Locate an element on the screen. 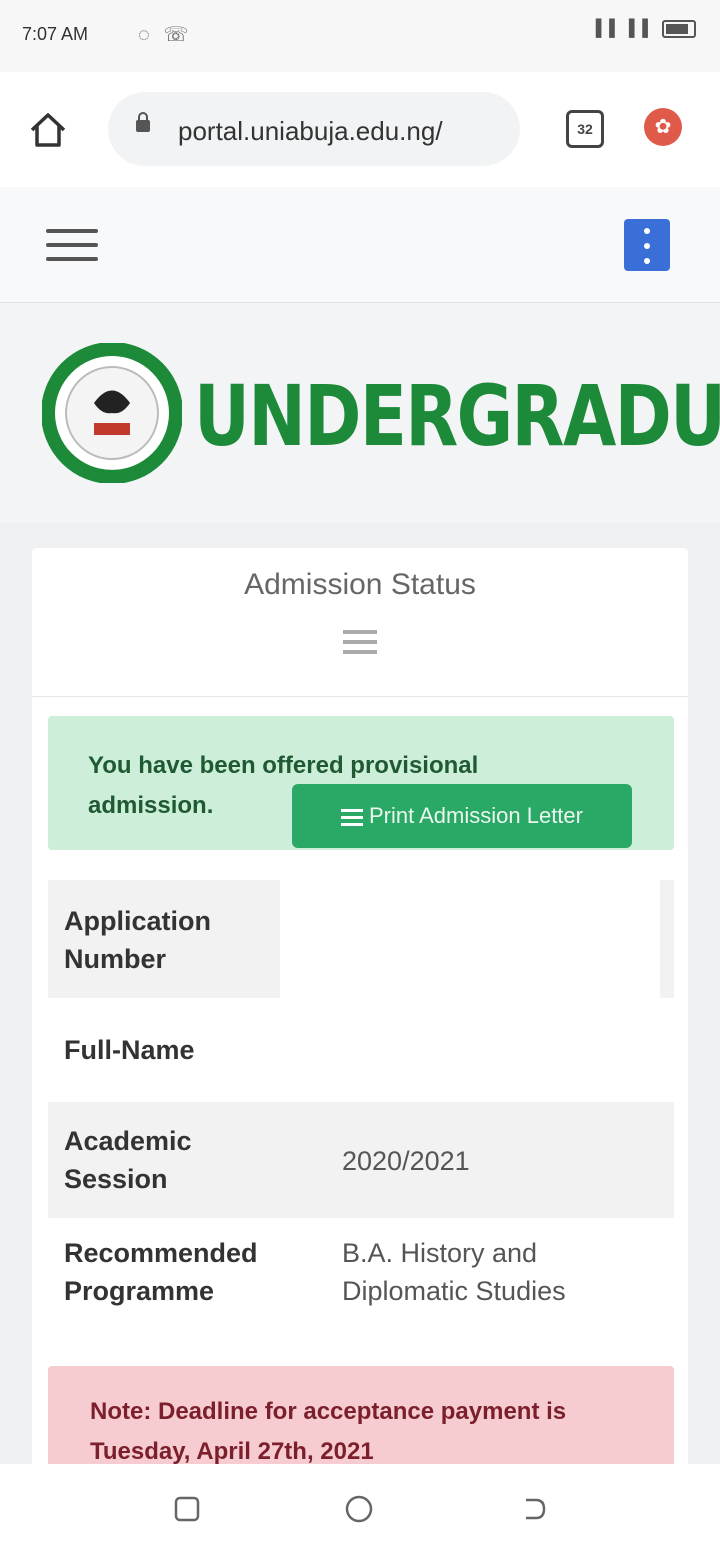 The height and width of the screenshot is (1557, 720). browser-toolbar: portal.uniabuja.edu.ng/ 32 ✿ is located at coordinates (360, 130).